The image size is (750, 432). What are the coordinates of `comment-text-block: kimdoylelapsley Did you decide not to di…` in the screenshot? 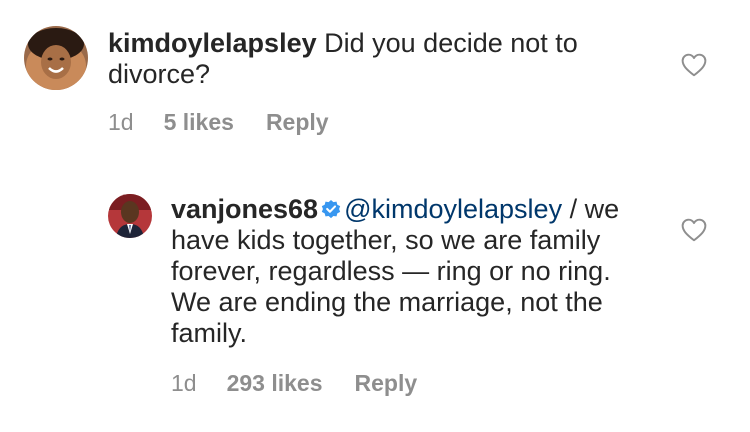 It's located at (378, 59).